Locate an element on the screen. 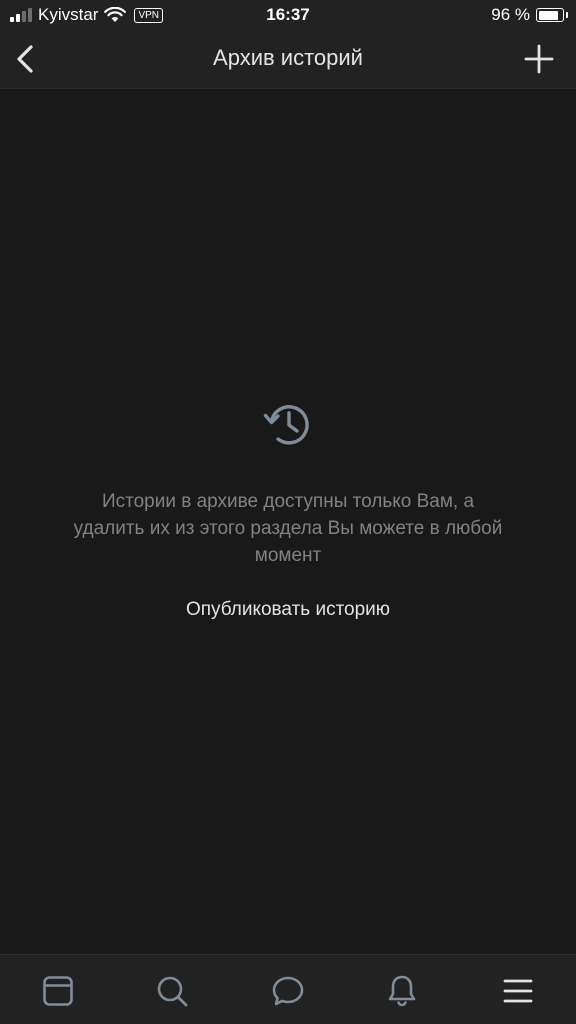  search-icon is located at coordinates (172, 991).